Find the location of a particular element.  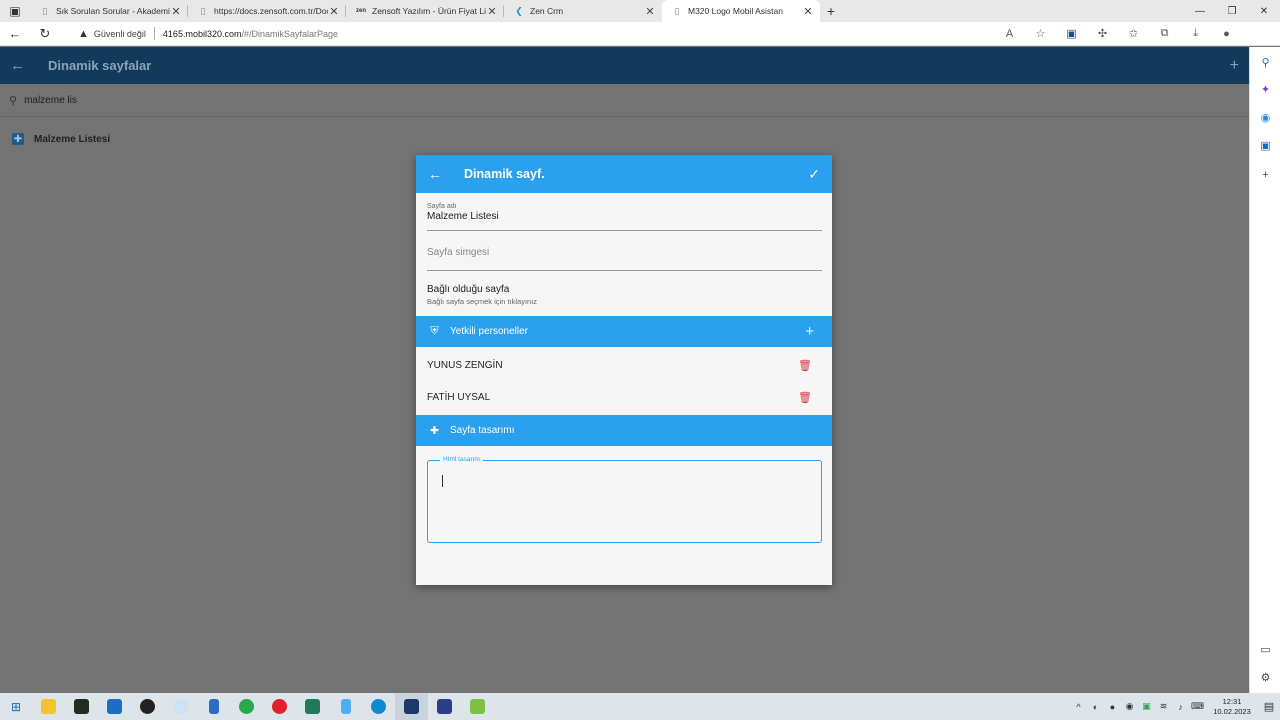

tab-actions-icon: ▣ is located at coordinates (15, 11).